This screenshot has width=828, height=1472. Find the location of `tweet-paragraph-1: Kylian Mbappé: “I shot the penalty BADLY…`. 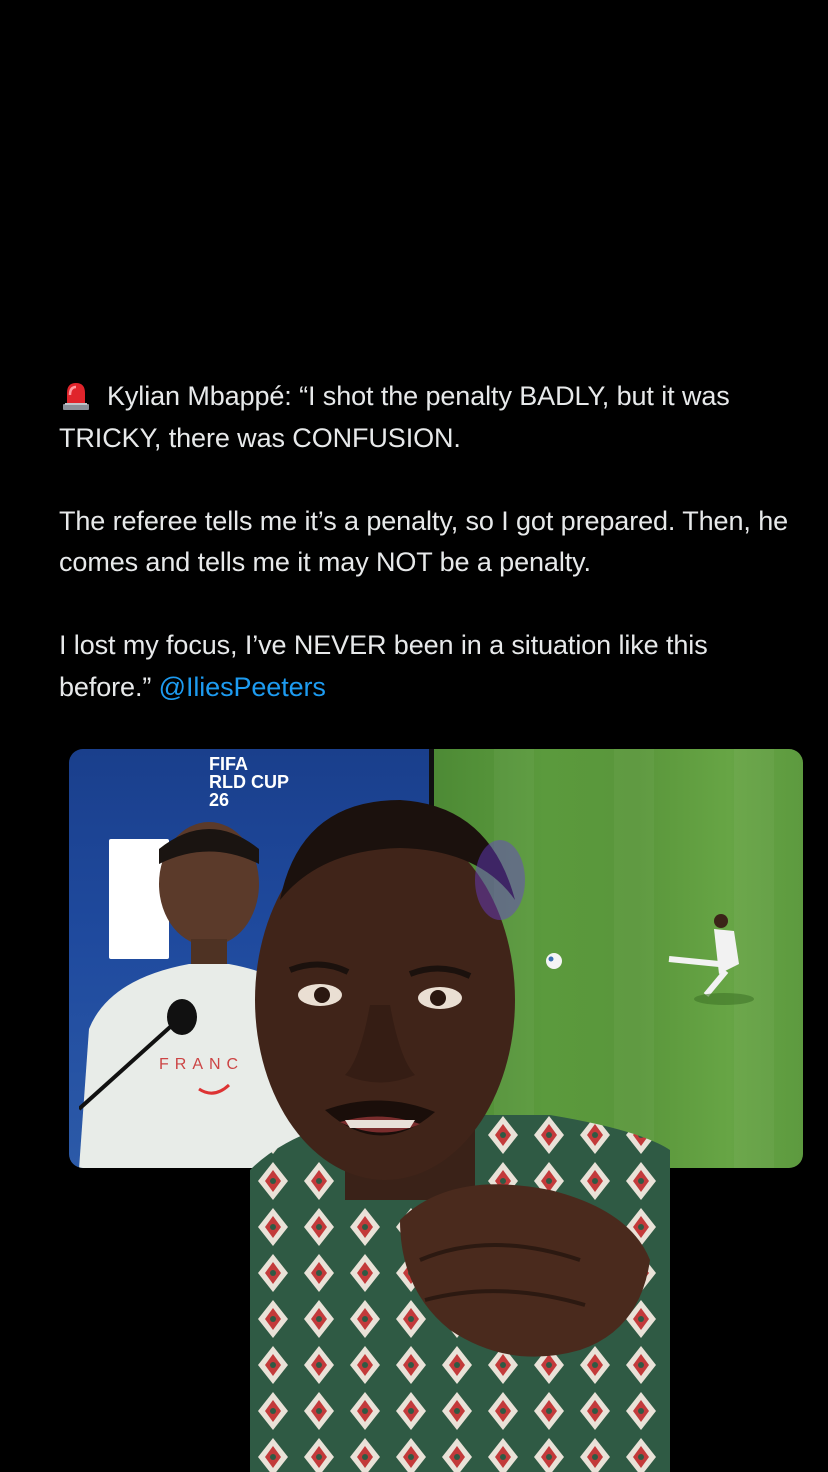

tweet-paragraph-1: Kylian Mbappé: “I shot the penalty BADLY… is located at coordinates (429, 417).